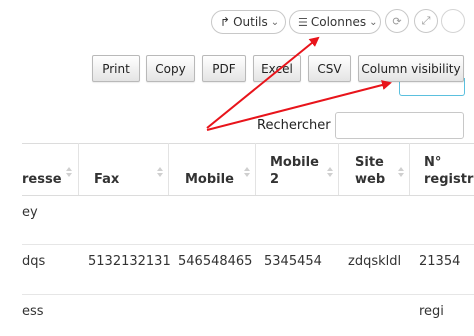 This screenshot has width=474, height=336. I want to click on outils-label: Outils, so click(250, 22).